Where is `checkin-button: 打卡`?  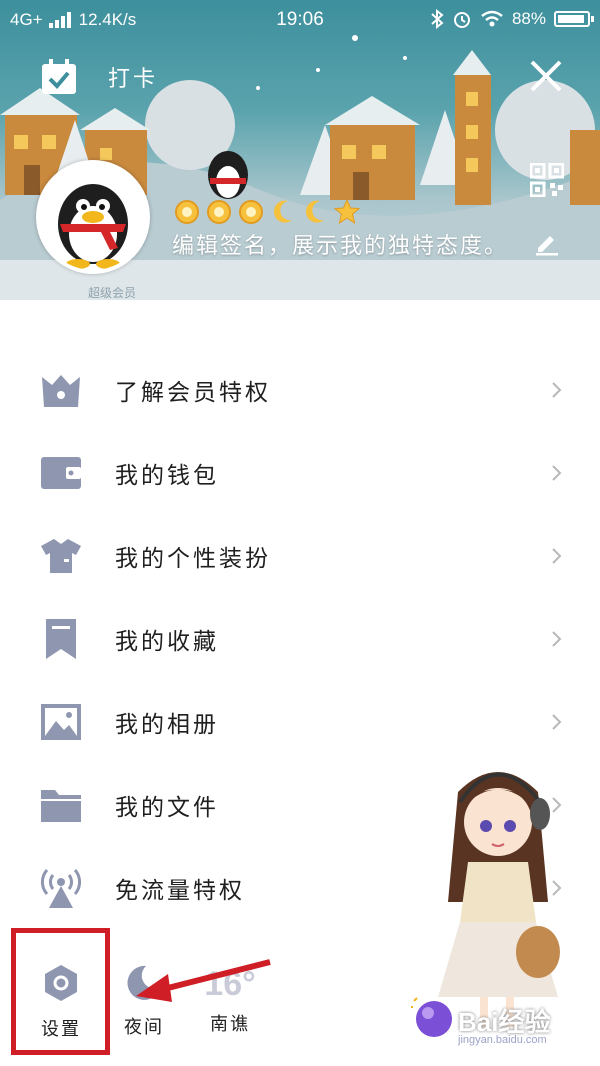 checkin-button: 打卡 is located at coordinates (99, 77).